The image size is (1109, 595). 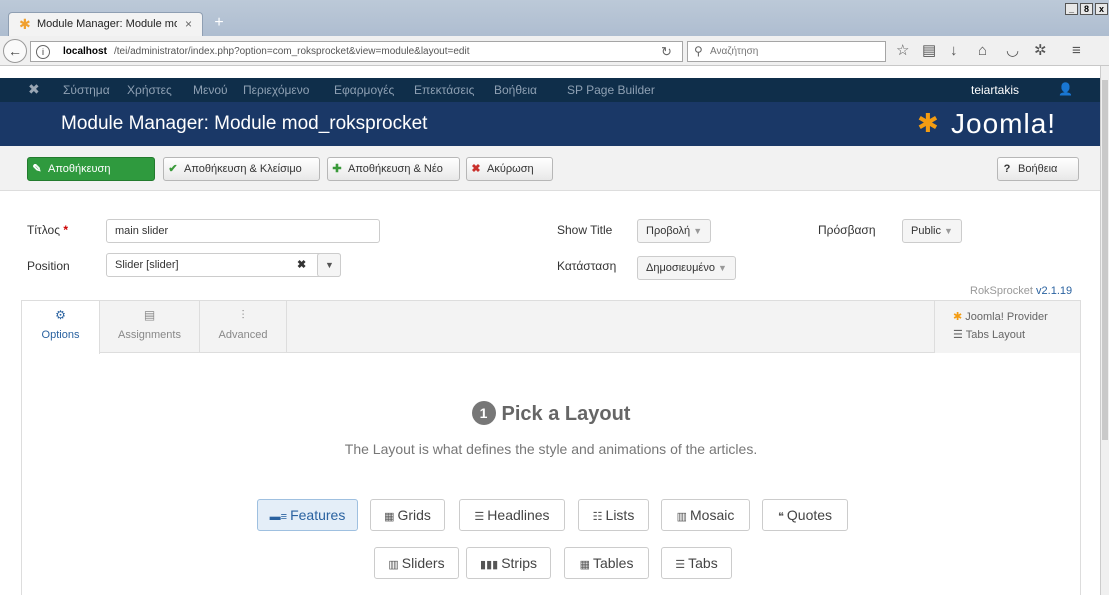 What do you see at coordinates (243, 327) in the screenshot?
I see `tab-advanced: ⫶ Advanced` at bounding box center [243, 327].